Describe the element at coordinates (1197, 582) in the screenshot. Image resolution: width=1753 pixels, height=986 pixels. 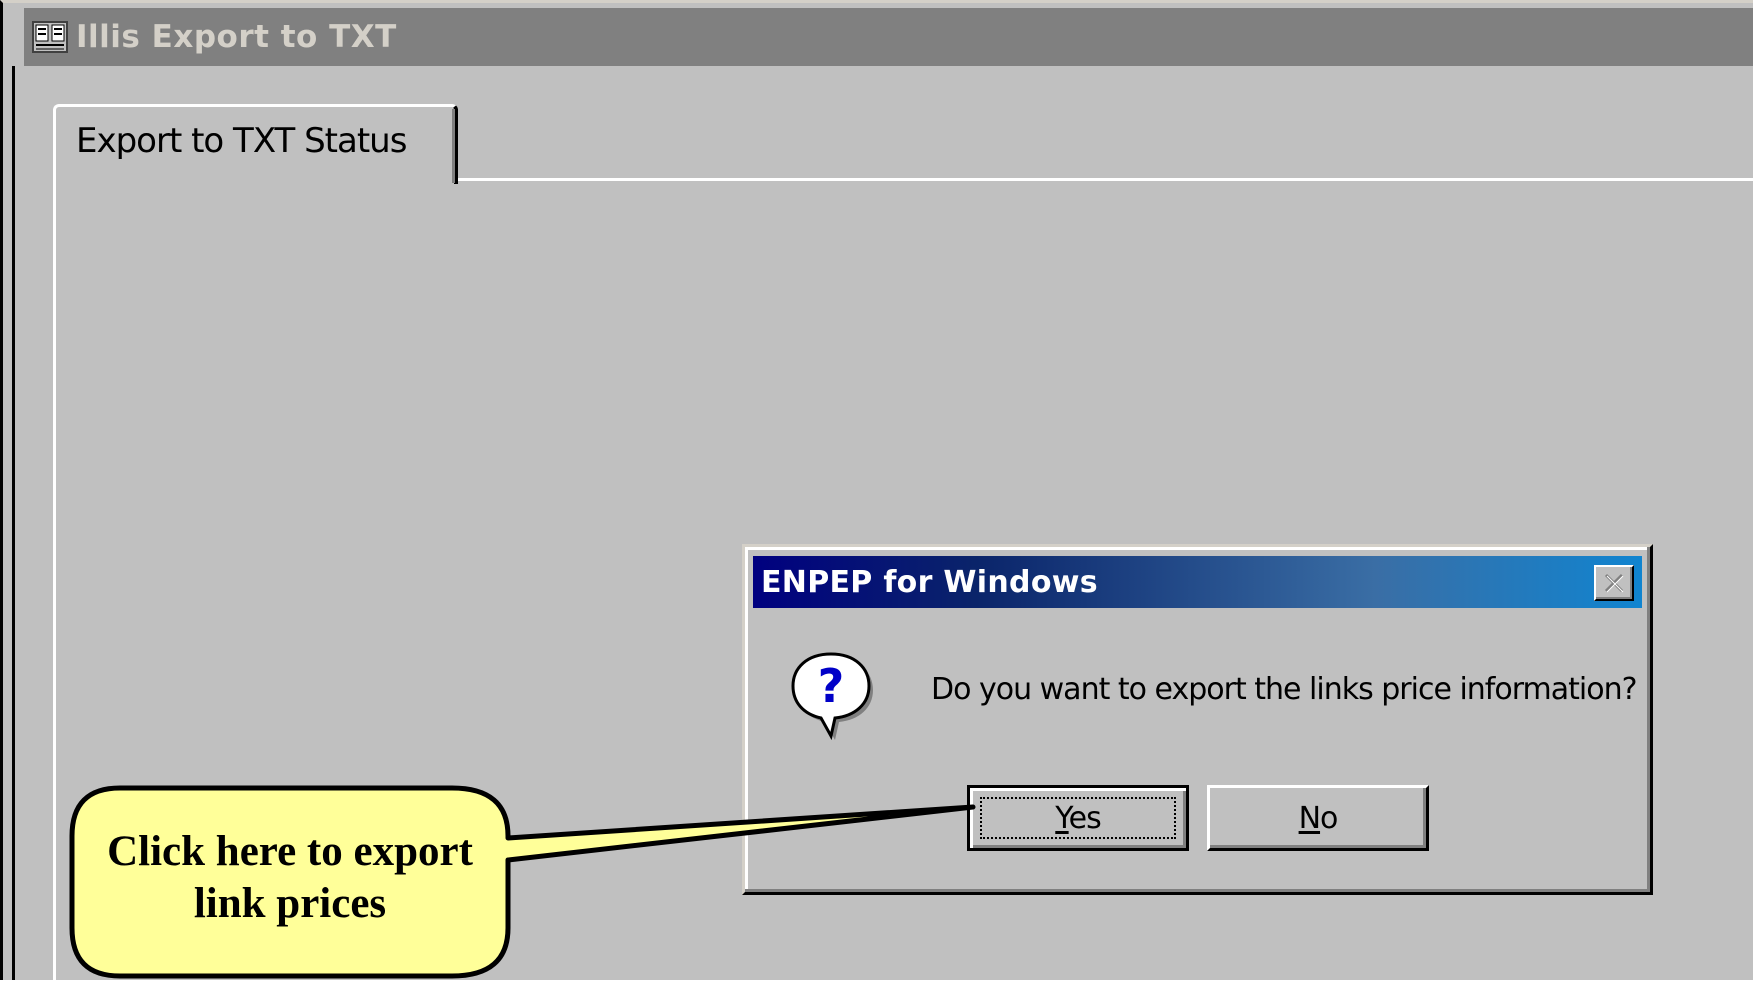
I see `dialog-titlebar: ENPEP for Windows` at that location.